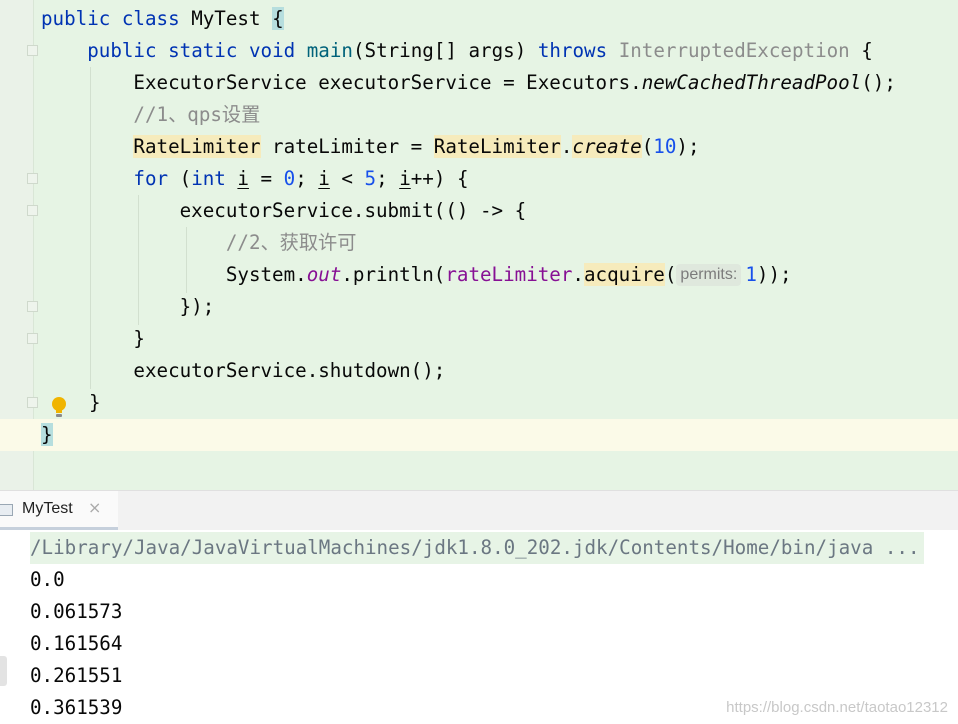 The width and height of the screenshot is (958, 724). What do you see at coordinates (203, 50) in the screenshot?
I see `keyword: static` at bounding box center [203, 50].